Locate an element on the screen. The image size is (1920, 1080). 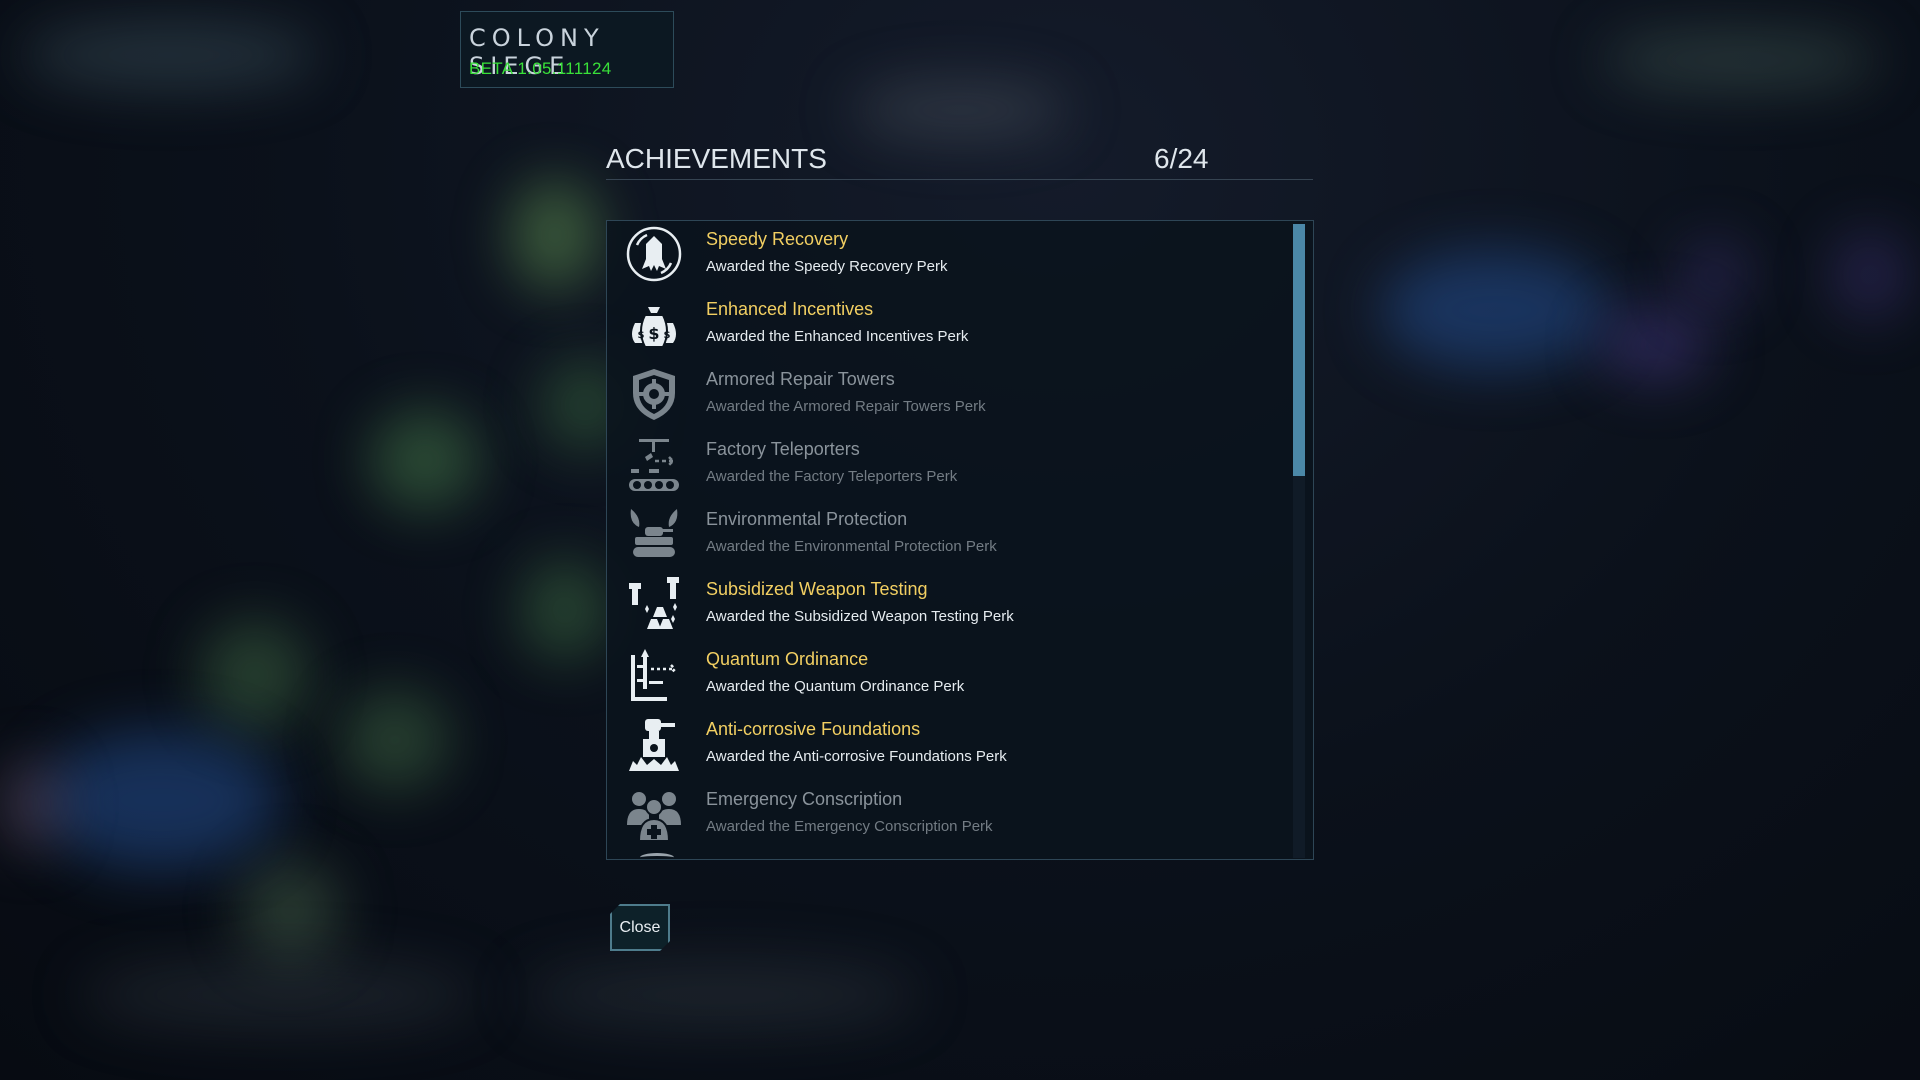
turret-foundation-icon is located at coordinates (654, 744).